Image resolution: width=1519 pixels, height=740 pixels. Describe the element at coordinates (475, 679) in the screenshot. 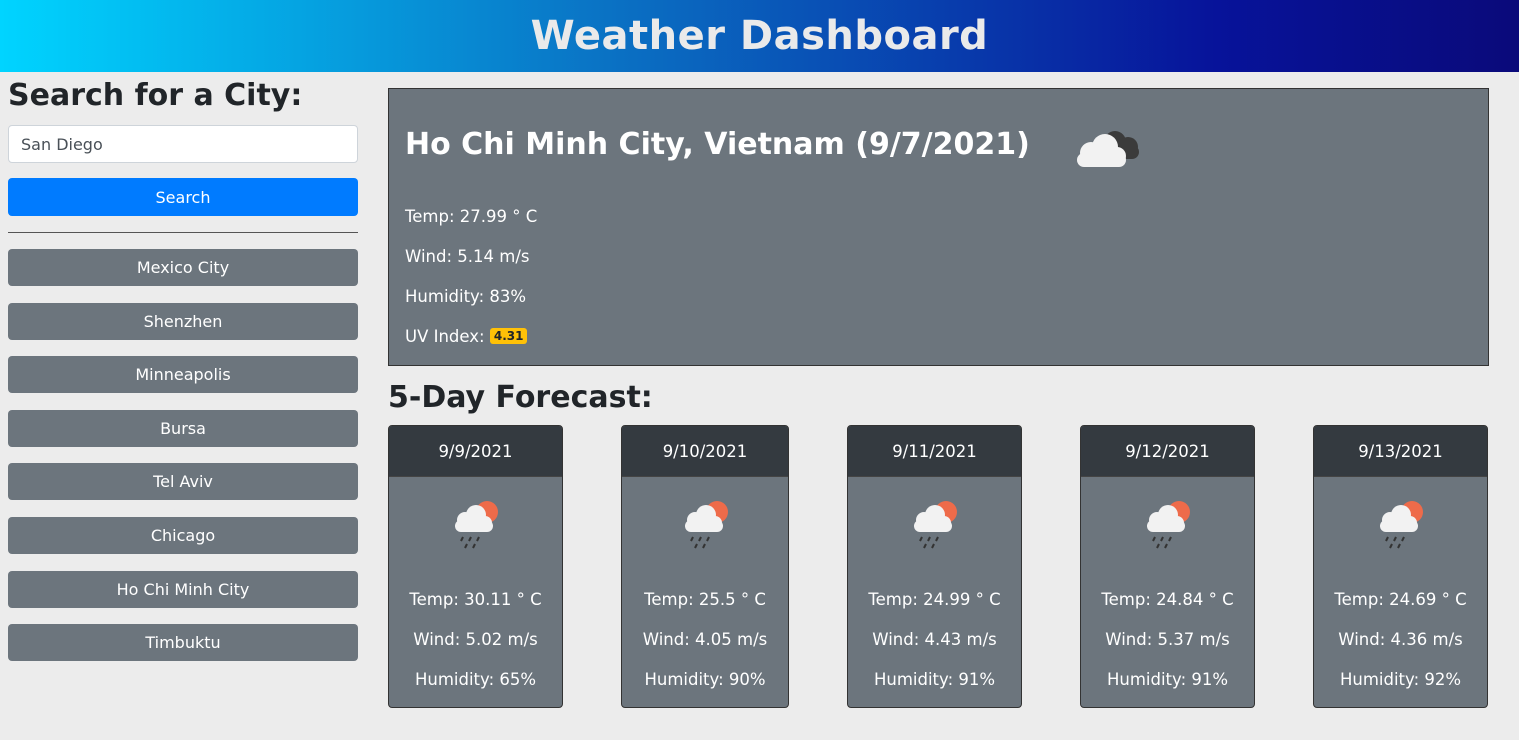

I see `forecast-humidity: Humidity: 65%` at that location.